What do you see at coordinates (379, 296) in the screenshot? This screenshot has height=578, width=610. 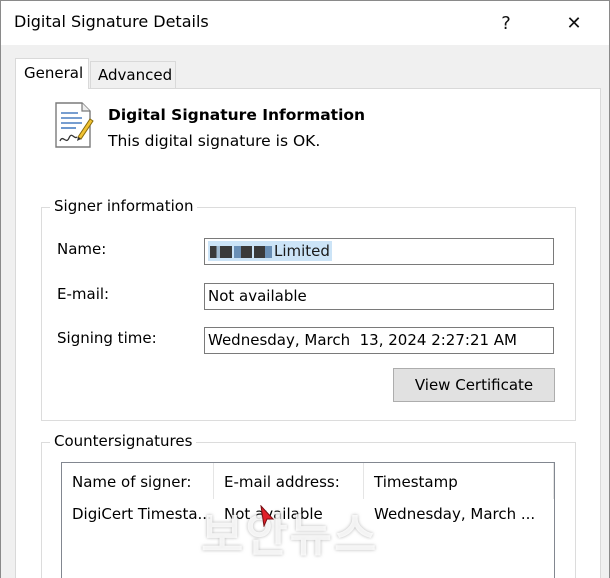 I see `email-field: Not available` at bounding box center [379, 296].